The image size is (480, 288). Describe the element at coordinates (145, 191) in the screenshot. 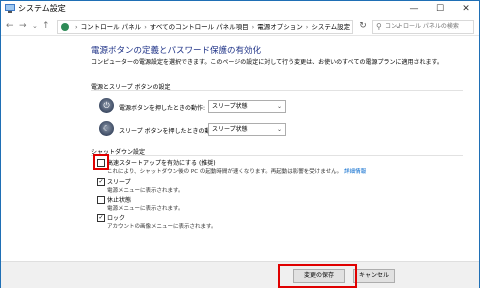

I see `sleep-description: 電源メニューに表示されます。` at that location.